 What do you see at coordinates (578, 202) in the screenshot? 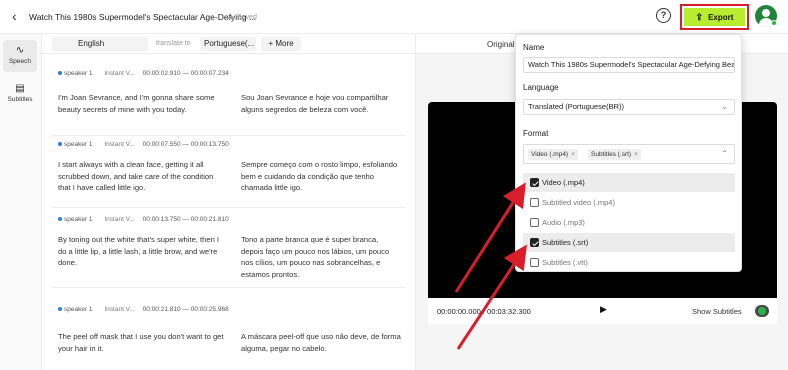
I see `option-label: Subtitled video (.mp4)` at bounding box center [578, 202].